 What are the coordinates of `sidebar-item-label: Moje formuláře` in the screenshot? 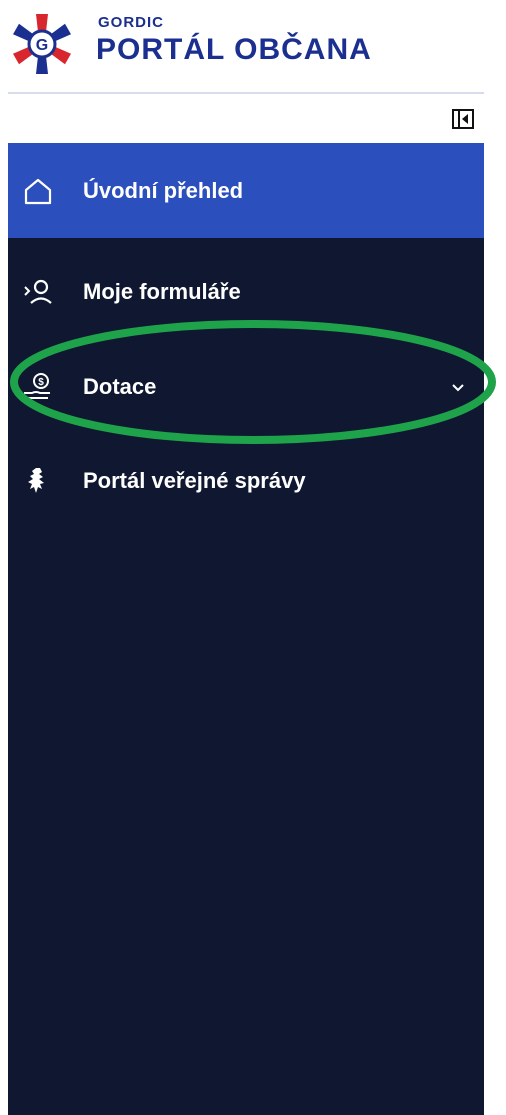 It's located at (162, 291).